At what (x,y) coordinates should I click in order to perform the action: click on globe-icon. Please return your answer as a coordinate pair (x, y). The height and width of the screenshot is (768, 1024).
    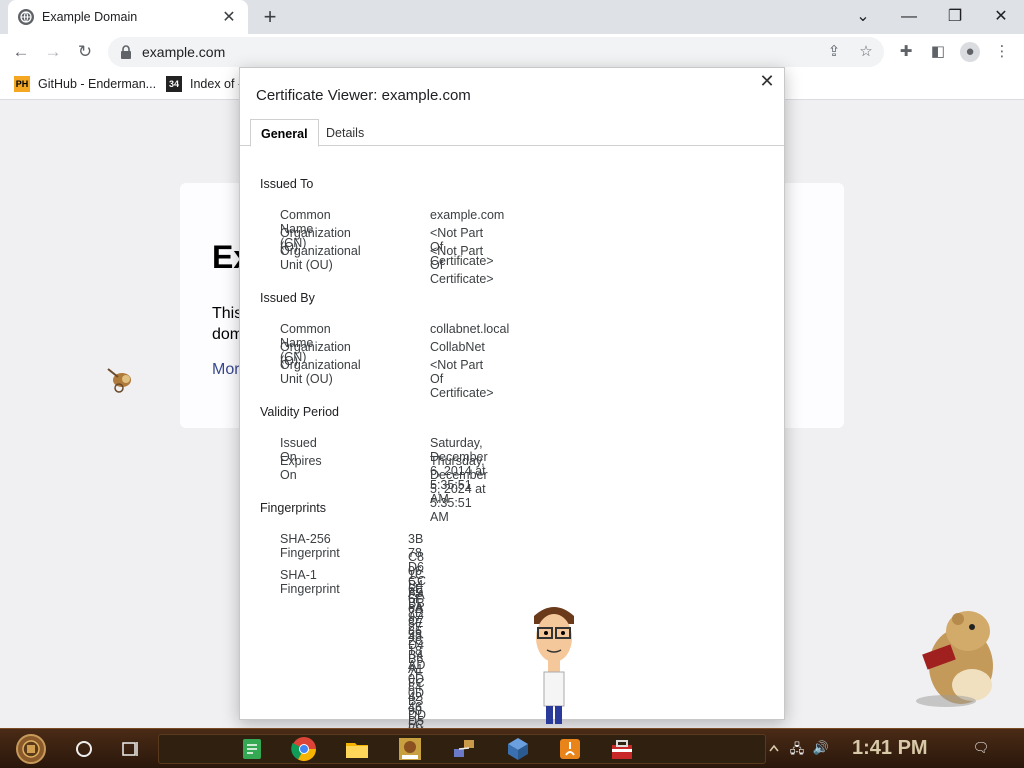
    Looking at the image, I should click on (26, 17).